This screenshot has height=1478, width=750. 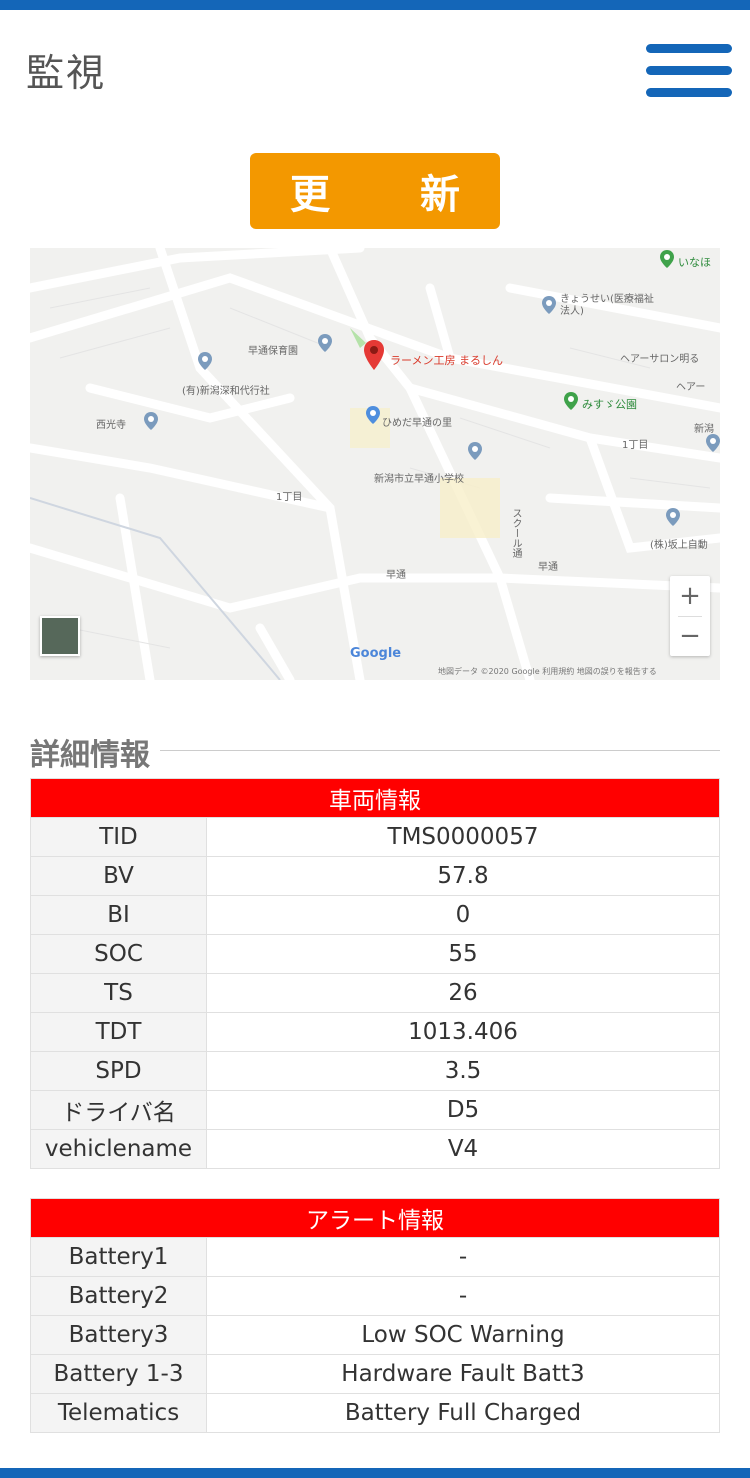 I want to click on zoom-in-button: +, so click(x=690, y=596).